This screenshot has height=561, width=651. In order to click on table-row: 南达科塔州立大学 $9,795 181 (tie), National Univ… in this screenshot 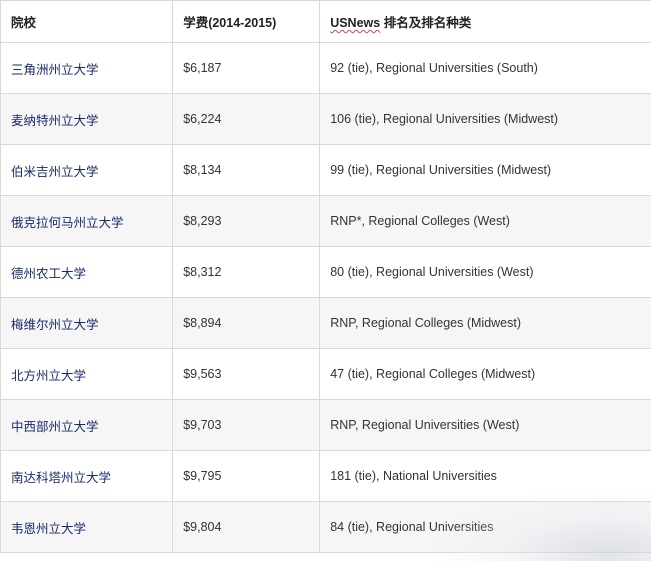, I will do `click(325, 476)`.